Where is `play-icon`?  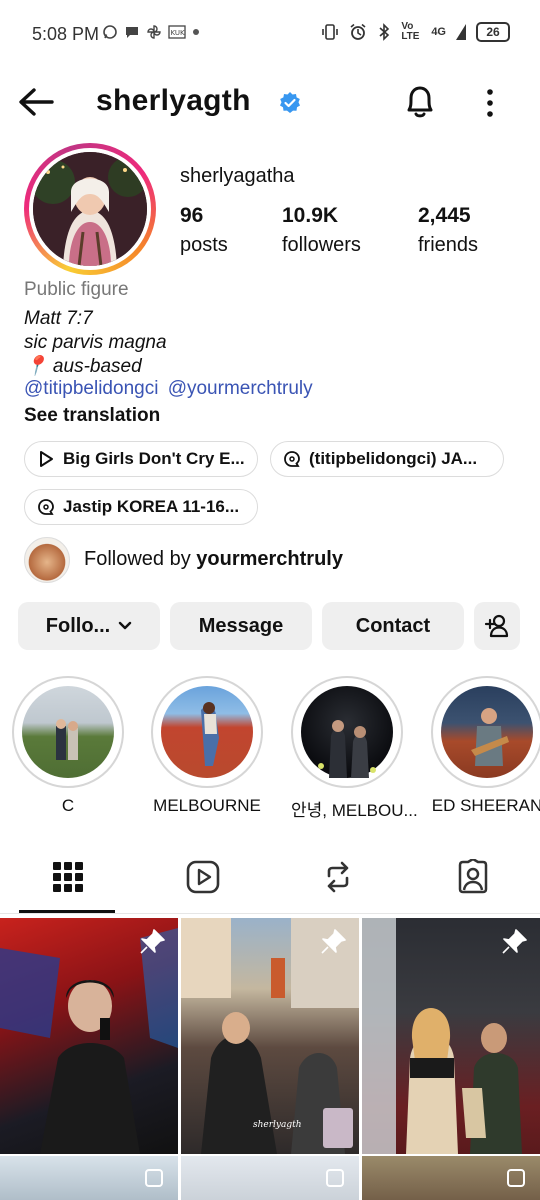
play-icon is located at coordinates (46, 459).